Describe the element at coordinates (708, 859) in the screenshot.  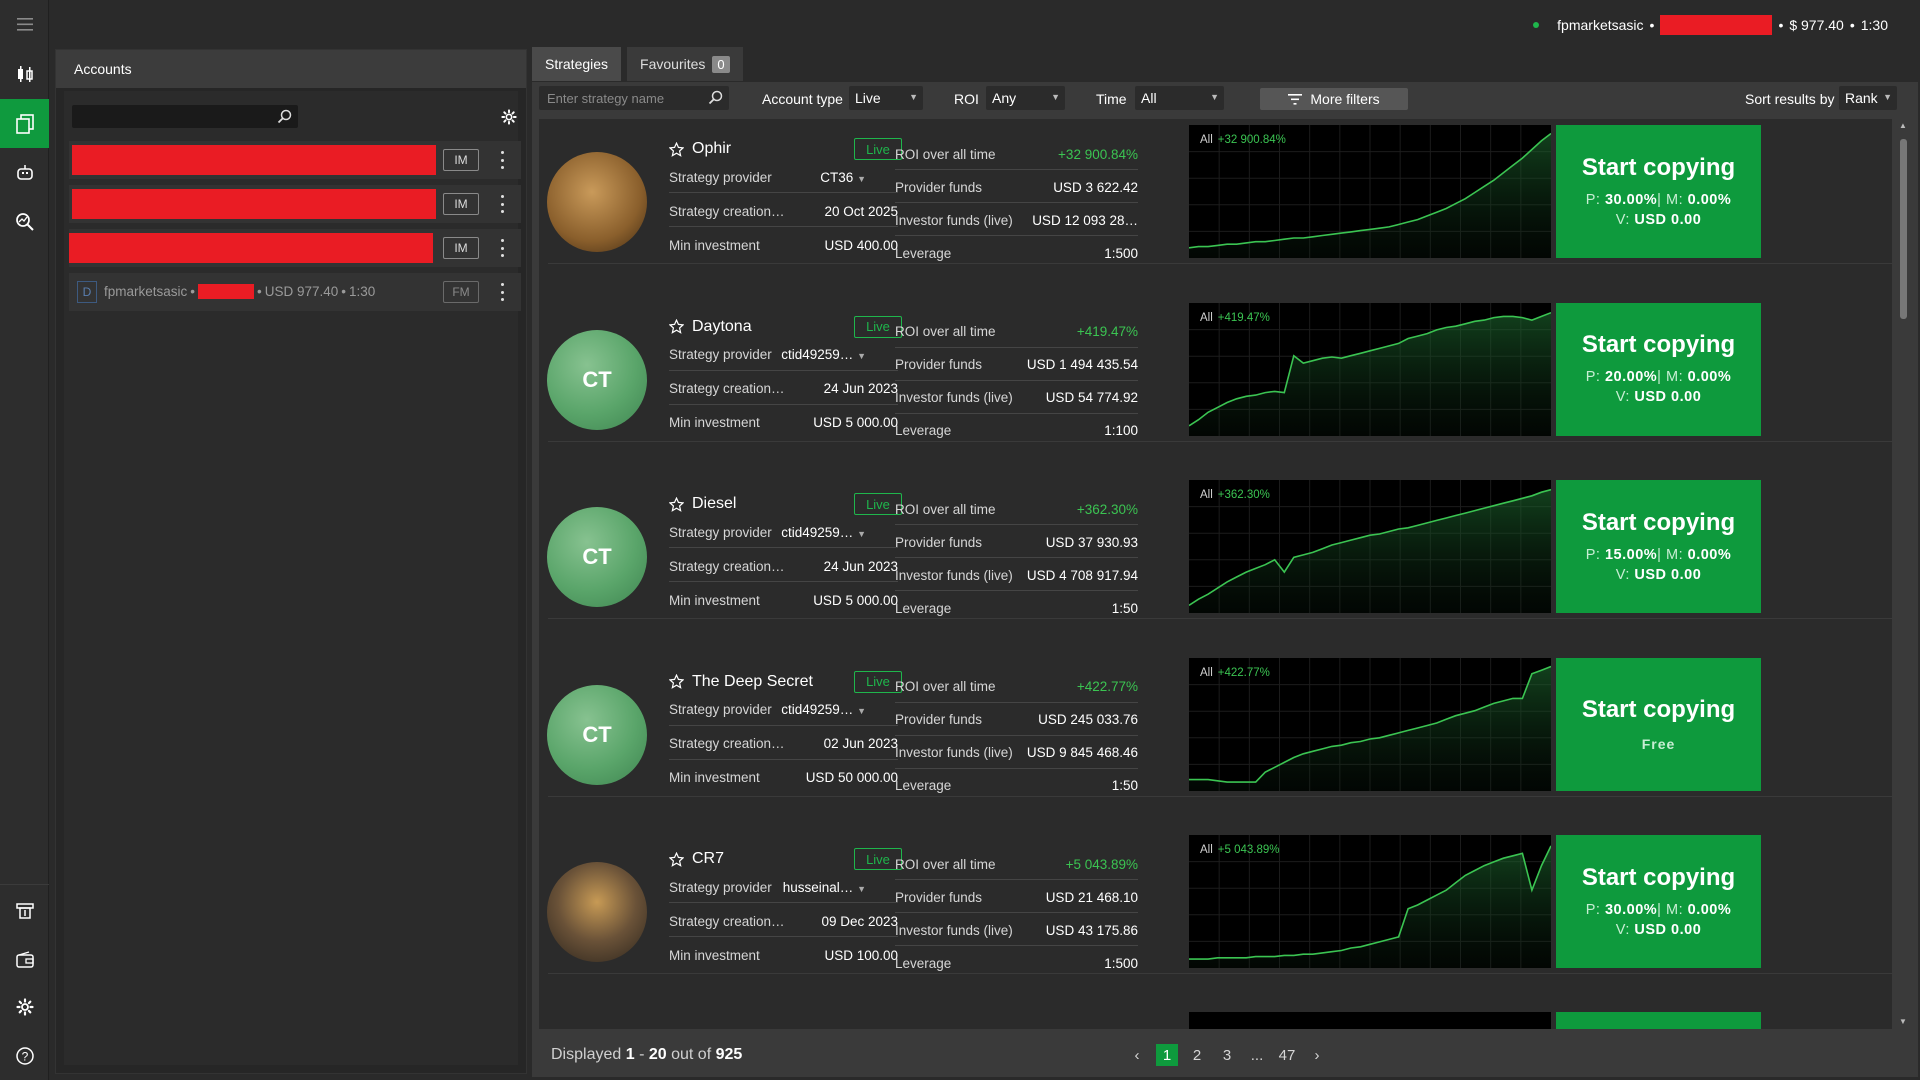
I see `strategy-title: CR7` at that location.